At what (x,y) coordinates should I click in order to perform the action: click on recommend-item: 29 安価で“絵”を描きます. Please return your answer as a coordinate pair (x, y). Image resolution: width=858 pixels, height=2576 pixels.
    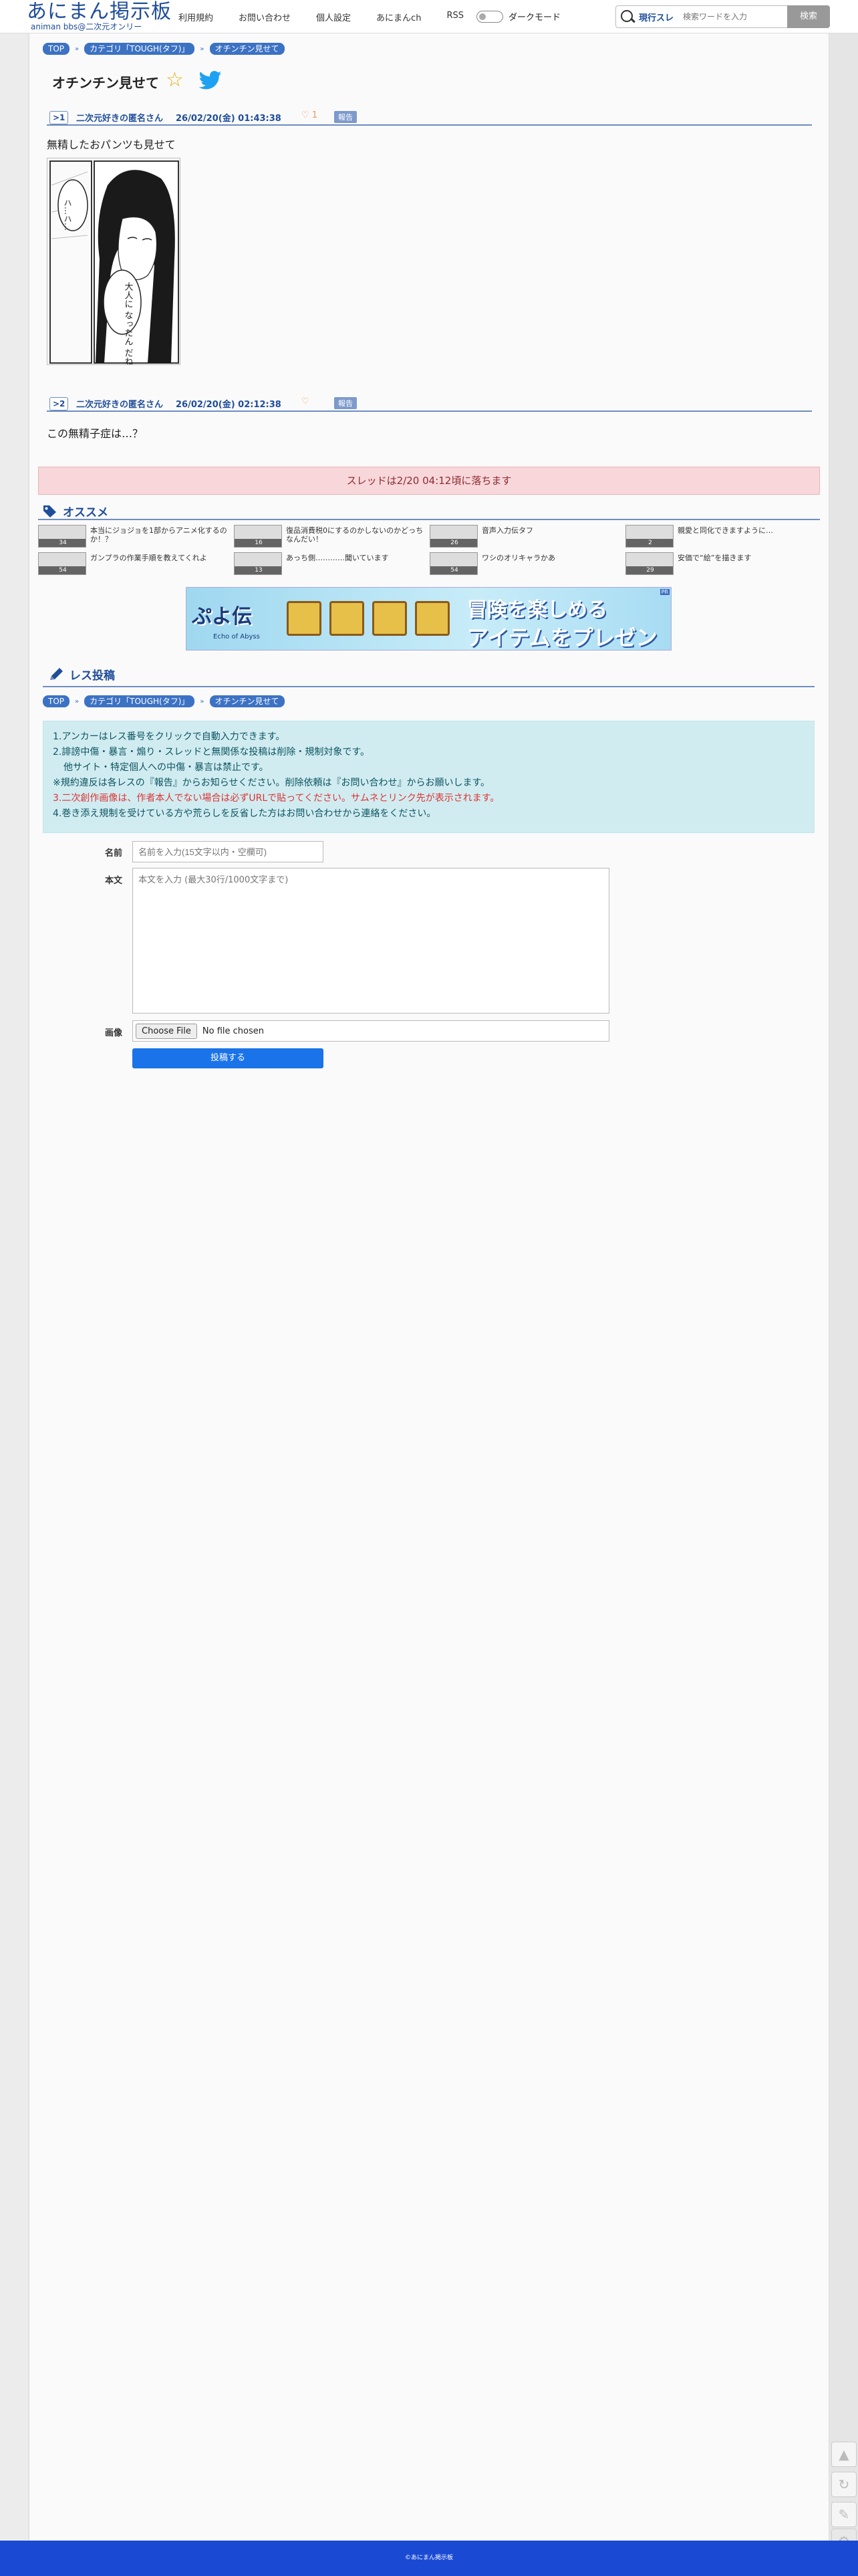
    Looking at the image, I should click on (722, 563).